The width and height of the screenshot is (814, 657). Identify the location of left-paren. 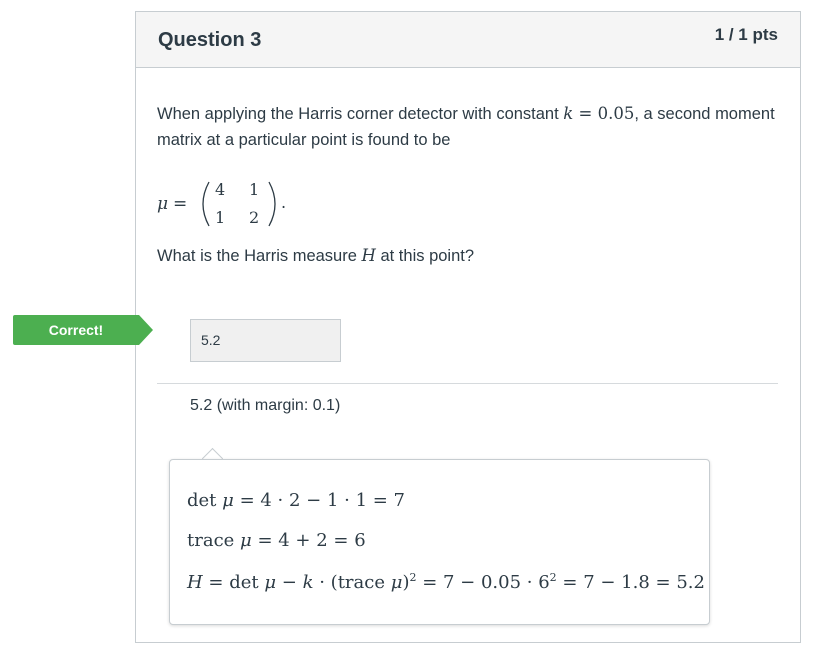
(206, 204).